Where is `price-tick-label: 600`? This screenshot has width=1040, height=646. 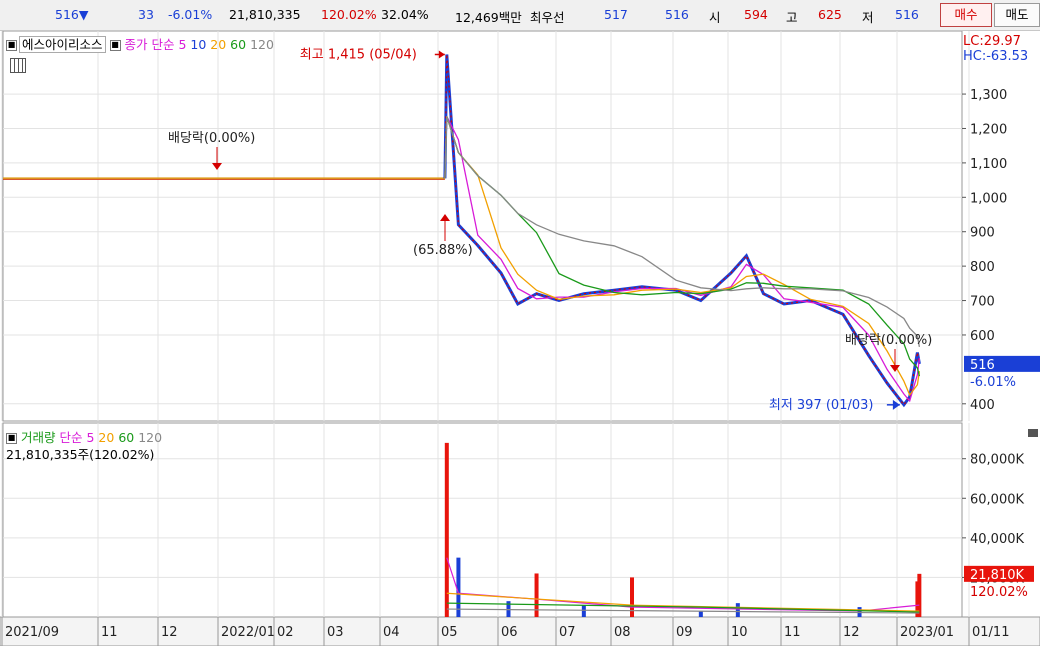 price-tick-label: 600 is located at coordinates (982, 336).